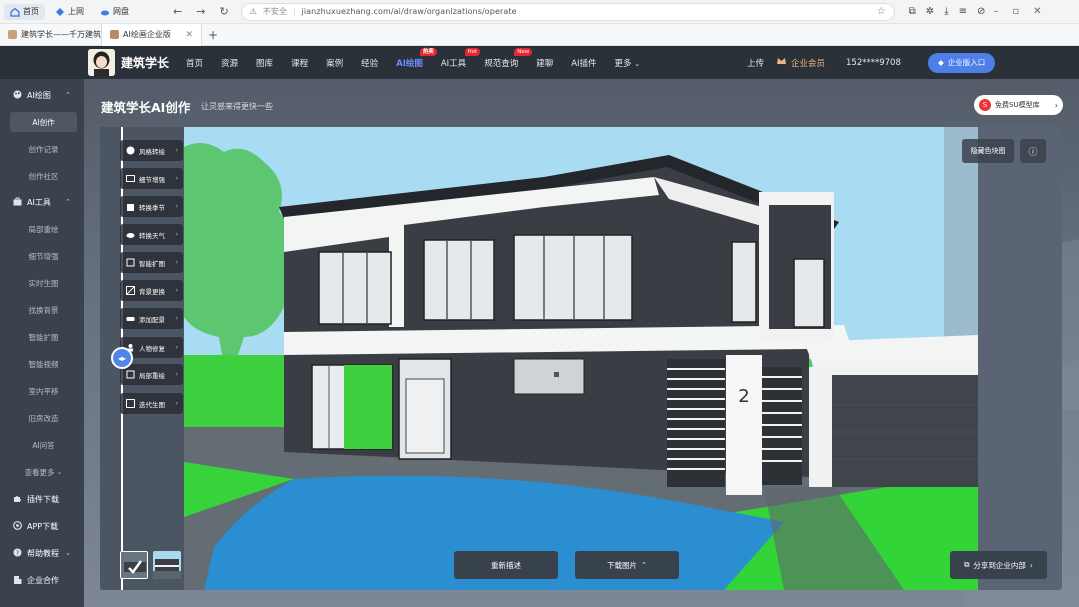  I want to click on tool-expand: 智能扩图 ›, so click(151, 262).